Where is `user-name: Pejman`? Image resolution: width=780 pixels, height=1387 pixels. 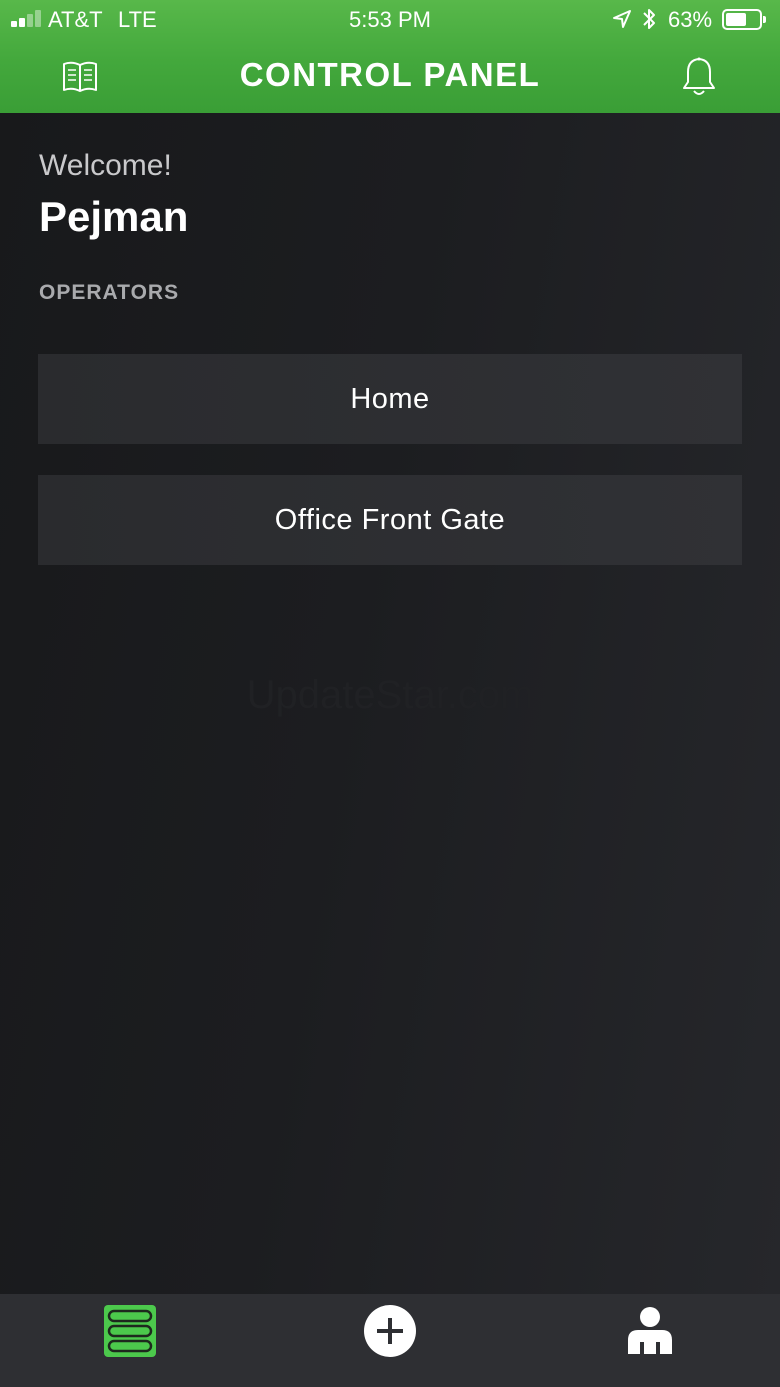
user-name: Pejman is located at coordinates (114, 216).